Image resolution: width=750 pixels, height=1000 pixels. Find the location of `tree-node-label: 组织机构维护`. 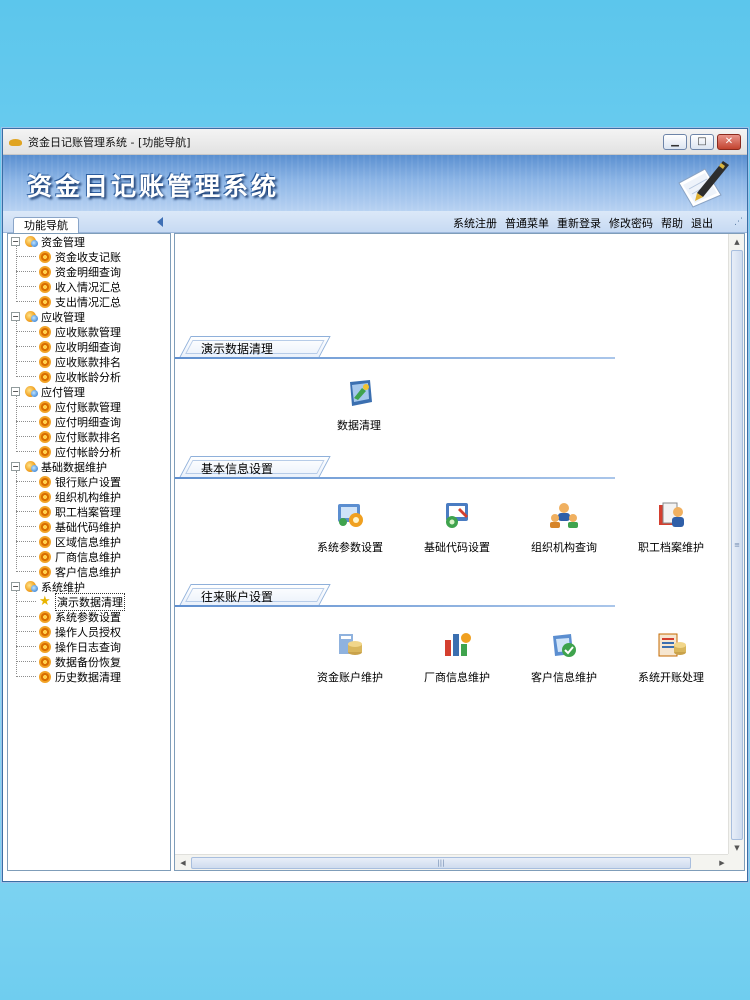

tree-node-label: 组织机构维护 is located at coordinates (88, 497).